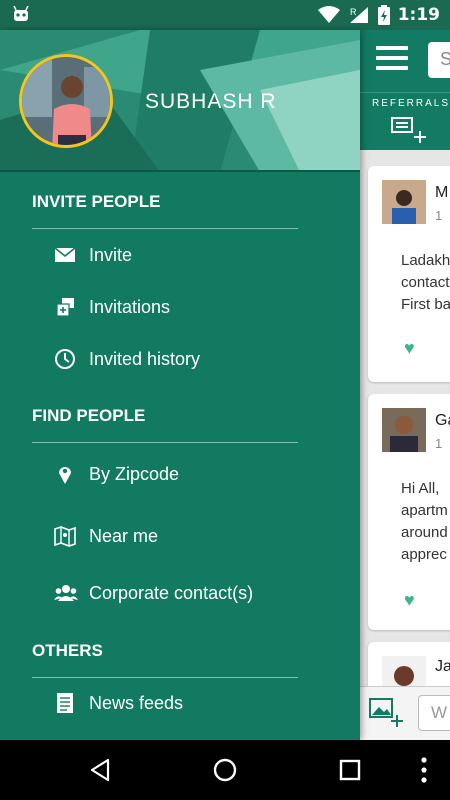  I want to click on system-navigation-bar, so click(225, 770).